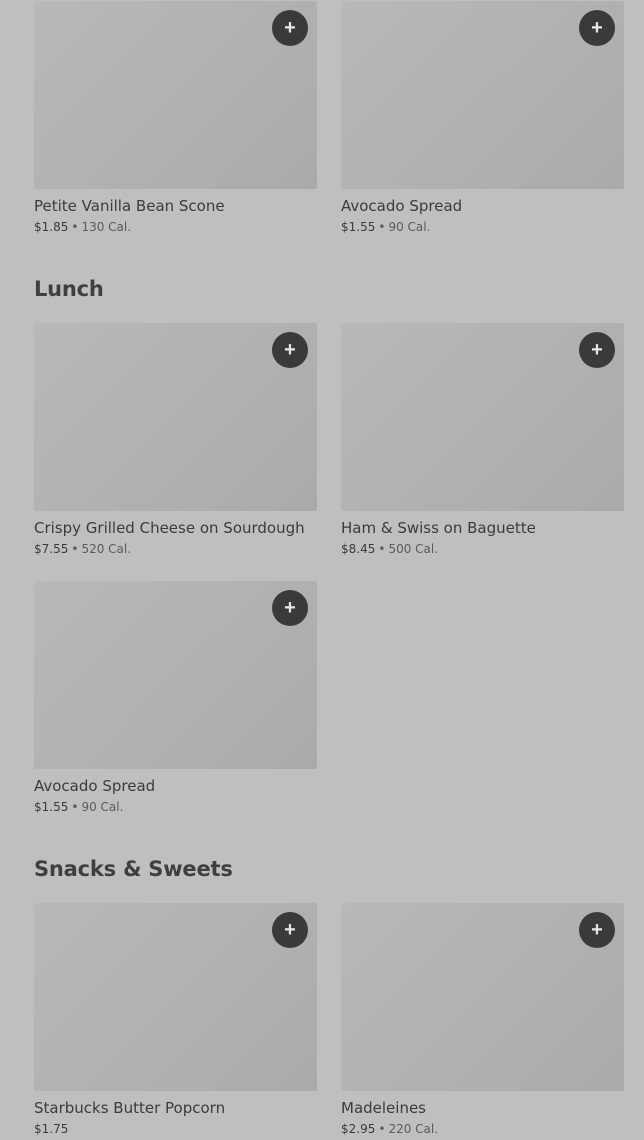 This screenshot has width=644, height=1140. Describe the element at coordinates (175, 1129) in the screenshot. I see `menu-item-meta: $1.75` at that location.